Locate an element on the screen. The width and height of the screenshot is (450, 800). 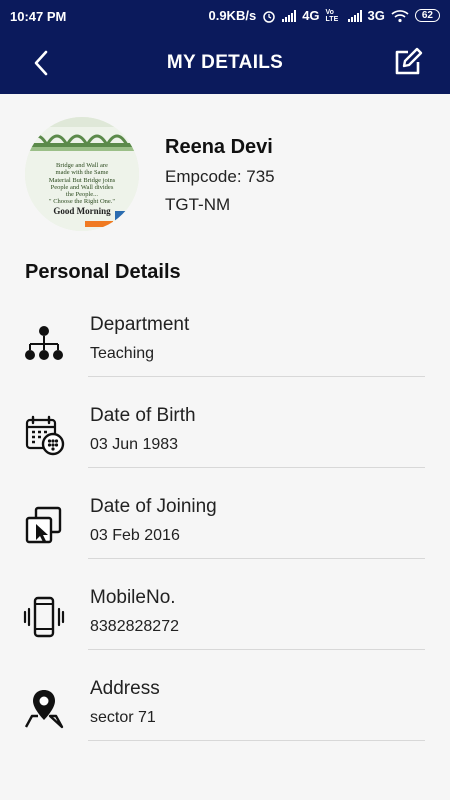
detail-label: Department is located at coordinates (140, 324).